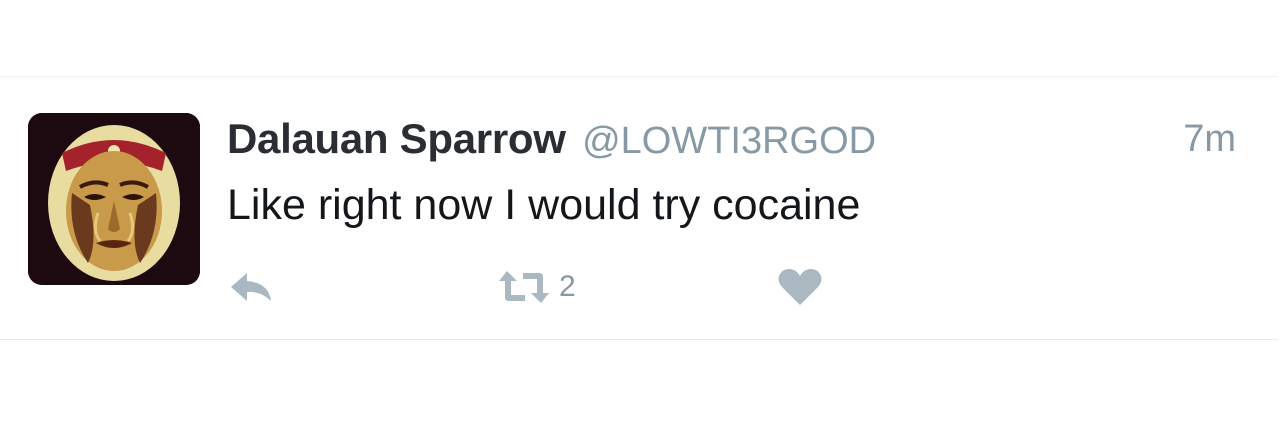 The width and height of the screenshot is (1280, 427). I want to click on avatar-portrait-image, so click(114, 199).